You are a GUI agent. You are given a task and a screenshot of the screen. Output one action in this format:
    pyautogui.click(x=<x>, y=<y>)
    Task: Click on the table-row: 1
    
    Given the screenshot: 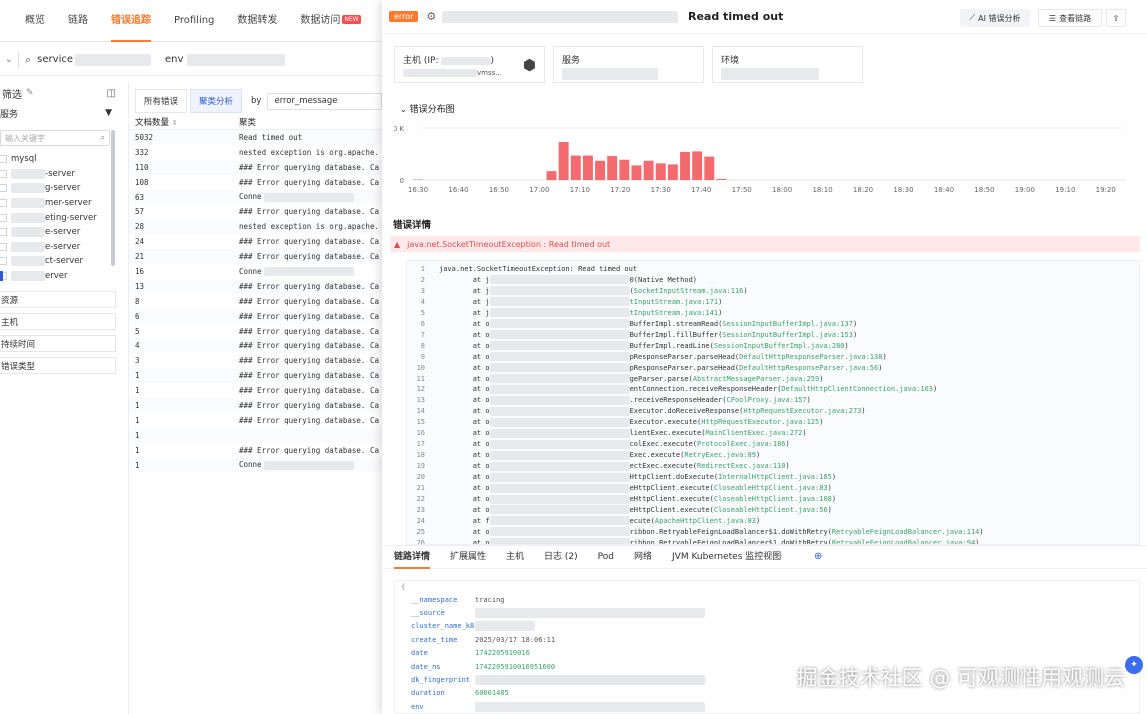 What is the action you would take?
    pyautogui.click(x=255, y=435)
    